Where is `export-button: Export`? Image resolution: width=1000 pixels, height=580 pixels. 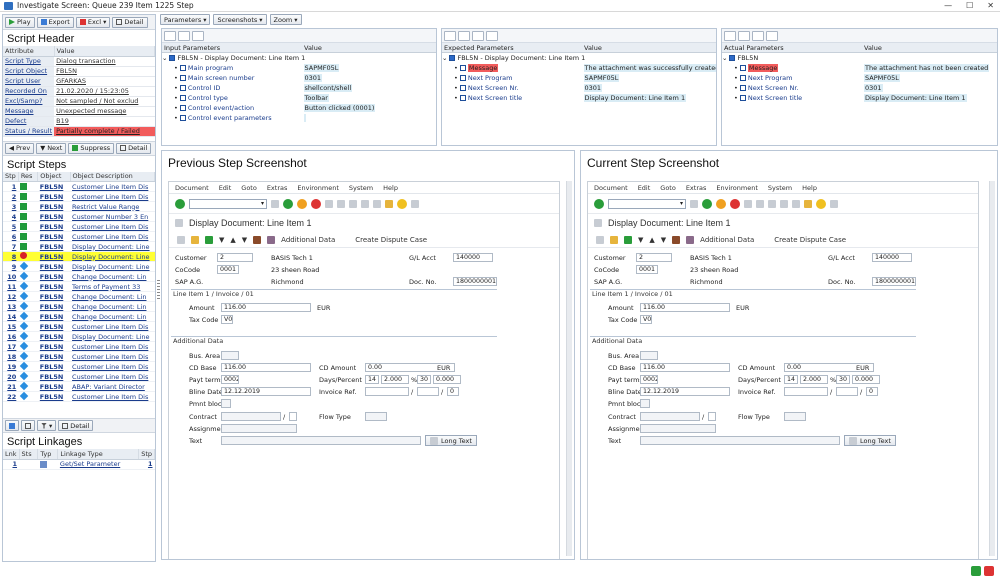 export-button: Export is located at coordinates (55, 22).